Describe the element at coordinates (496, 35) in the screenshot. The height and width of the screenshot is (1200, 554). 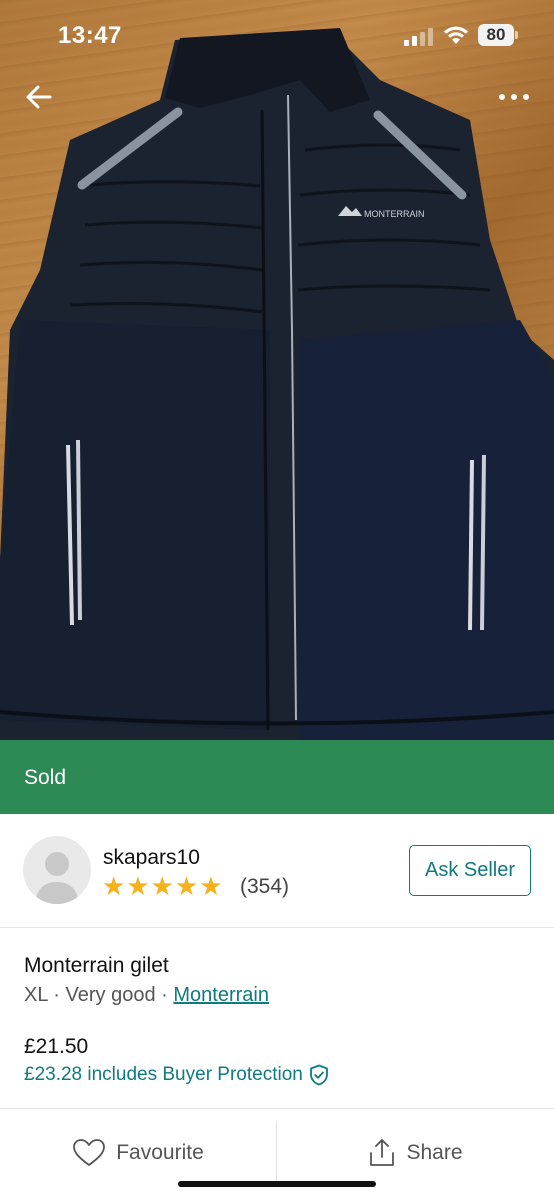
I see `battery-indicator: 80` at that location.